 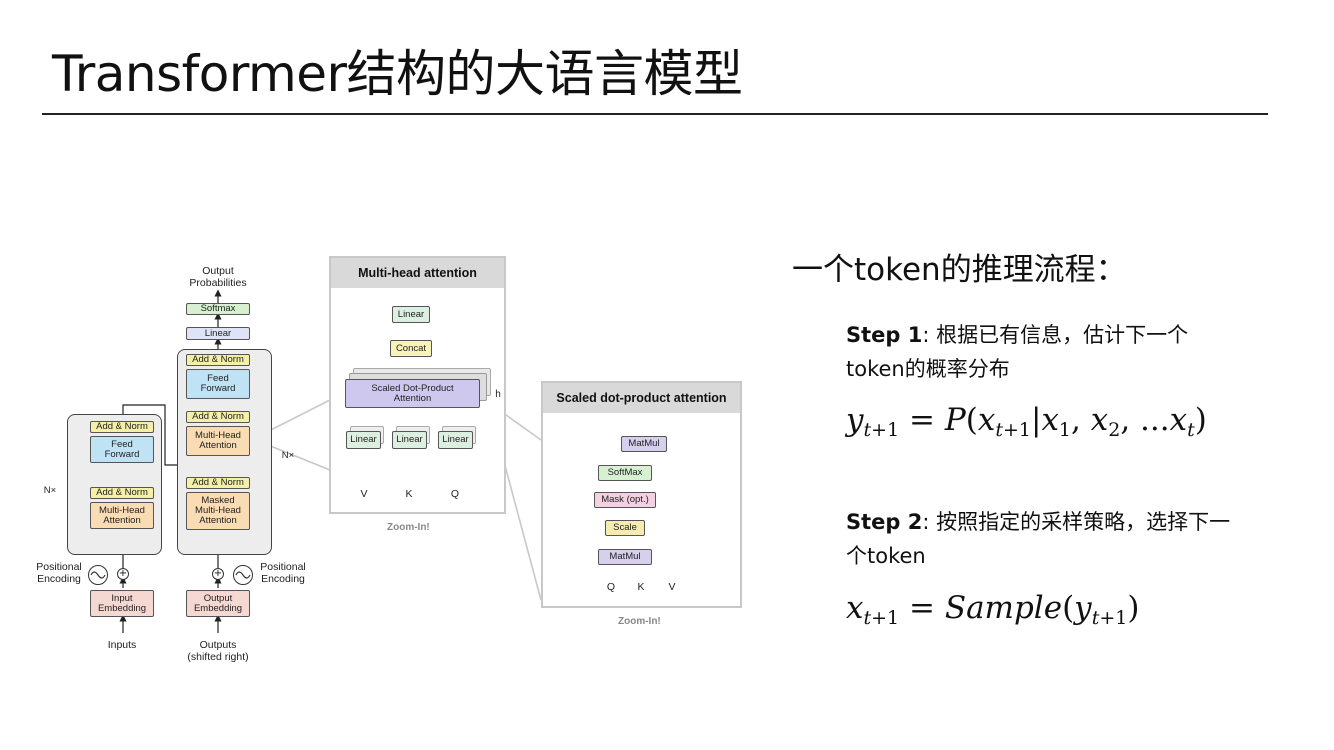 I want to click on decoder-positional-encoding-label: Positional Encoding, so click(x=283, y=573).